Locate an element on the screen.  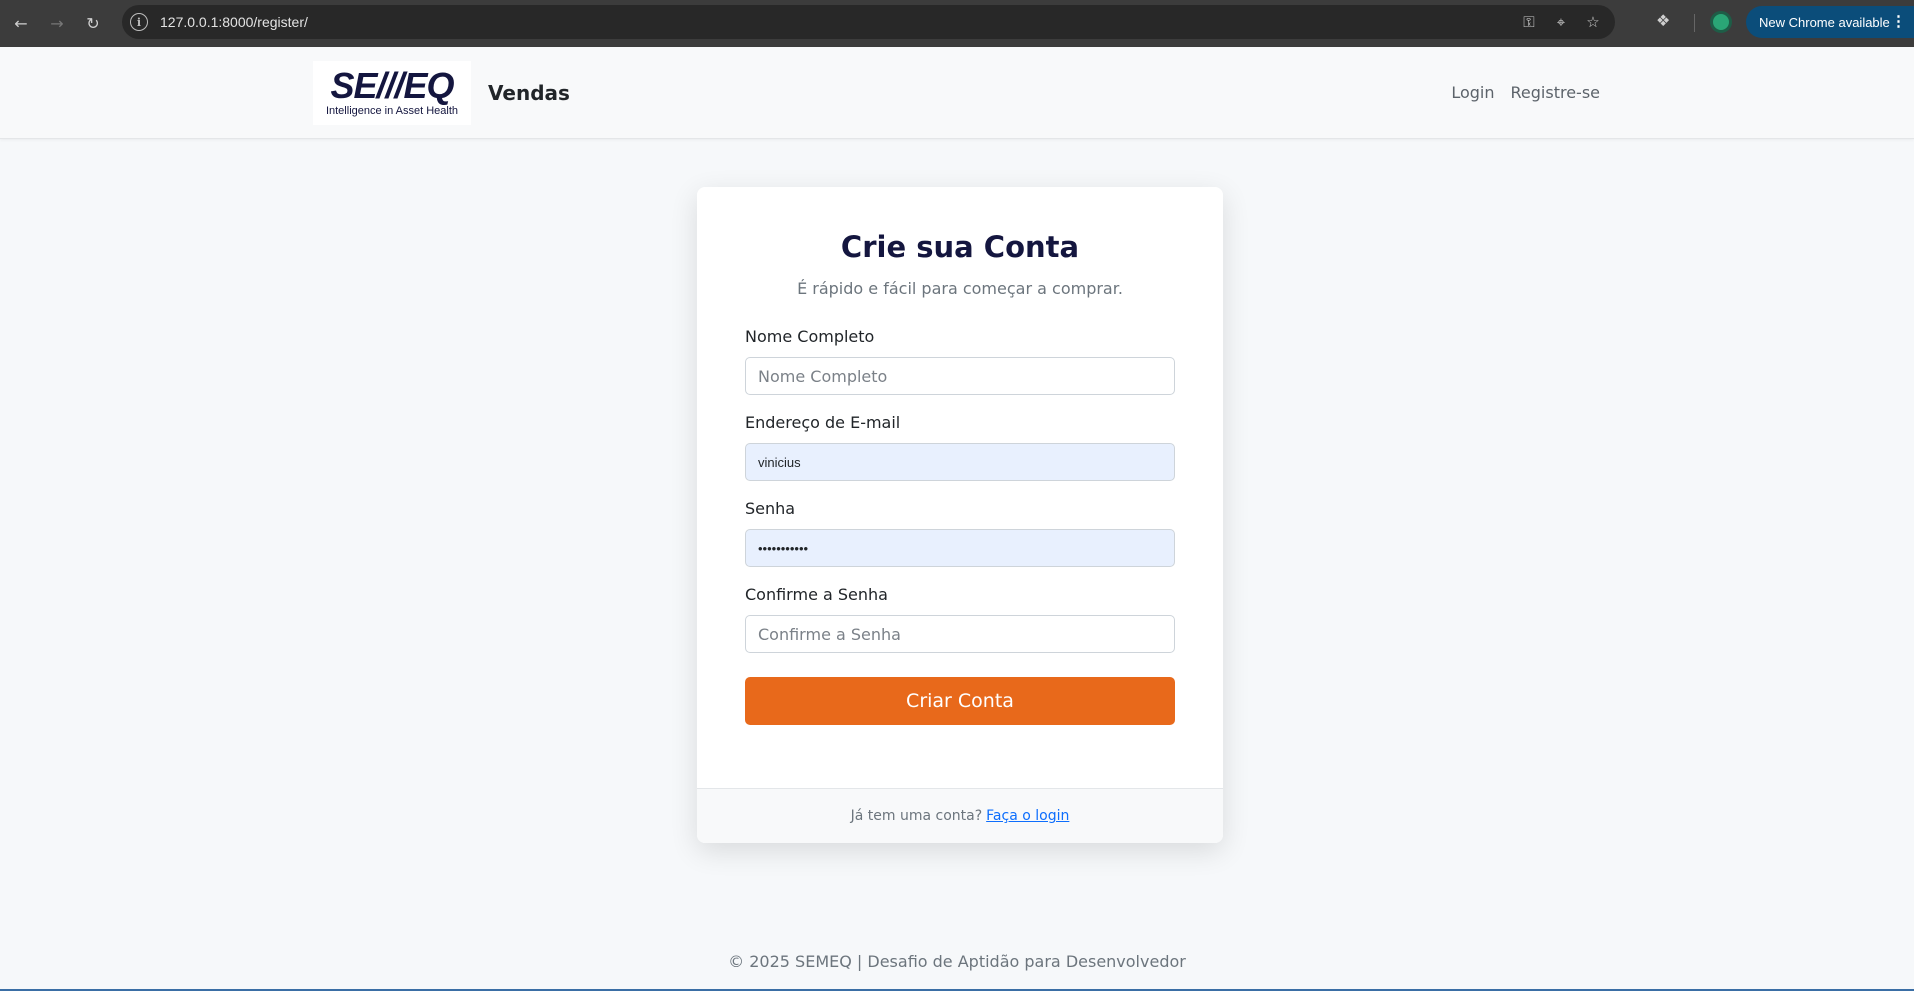
reload-icon: ↻ is located at coordinates (93, 24).